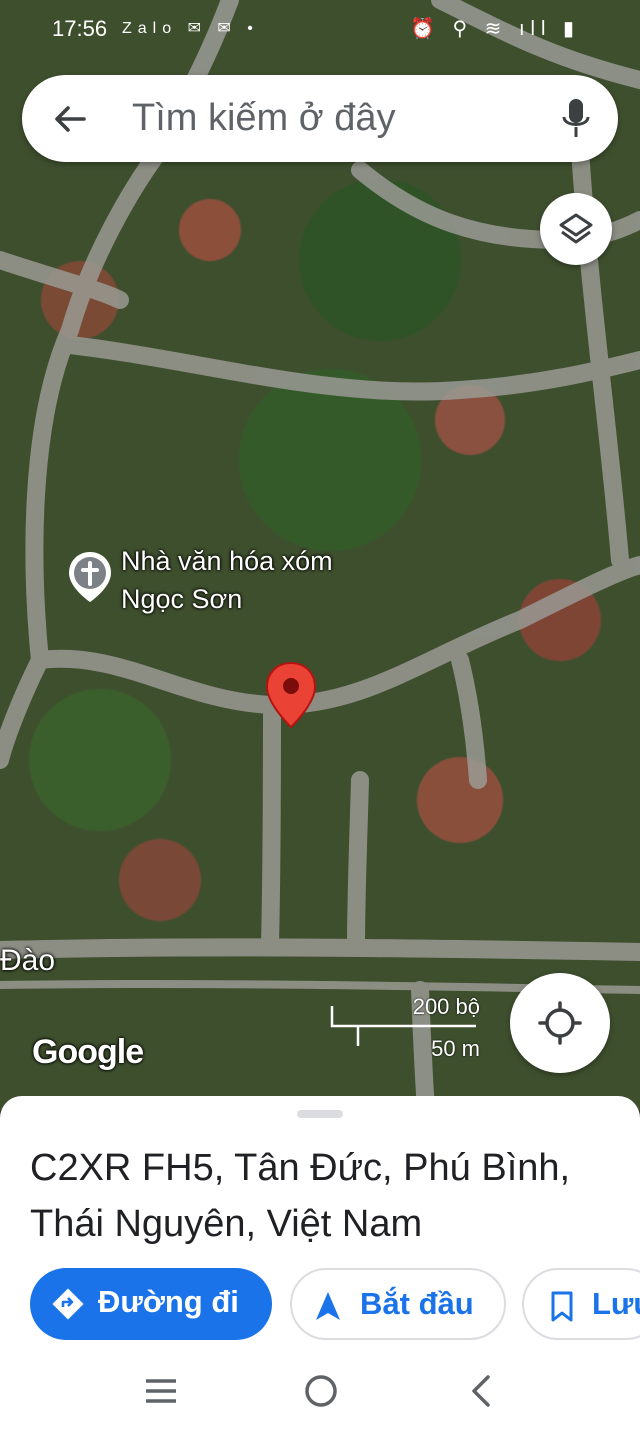 This screenshot has height=1433, width=640. I want to click on road-label: Đào, so click(28, 960).